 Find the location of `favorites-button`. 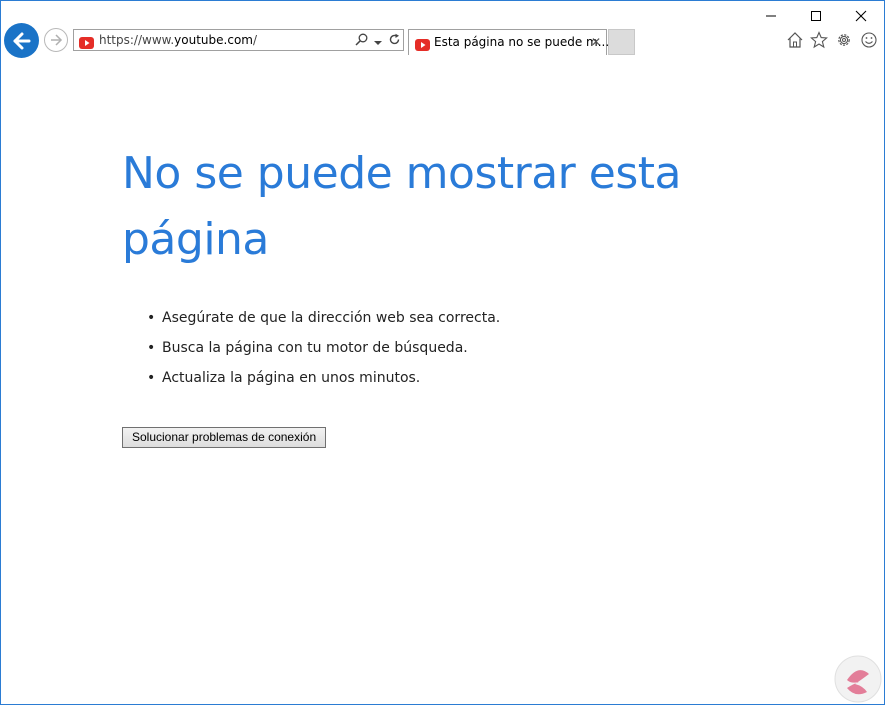

favorites-button is located at coordinates (819, 40).